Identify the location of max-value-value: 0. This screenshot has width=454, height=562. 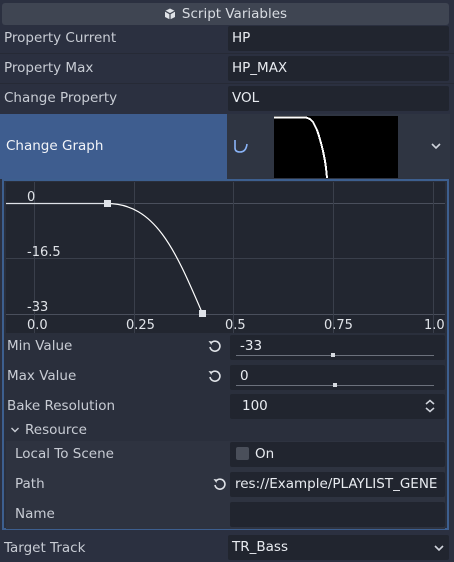
(244, 376).